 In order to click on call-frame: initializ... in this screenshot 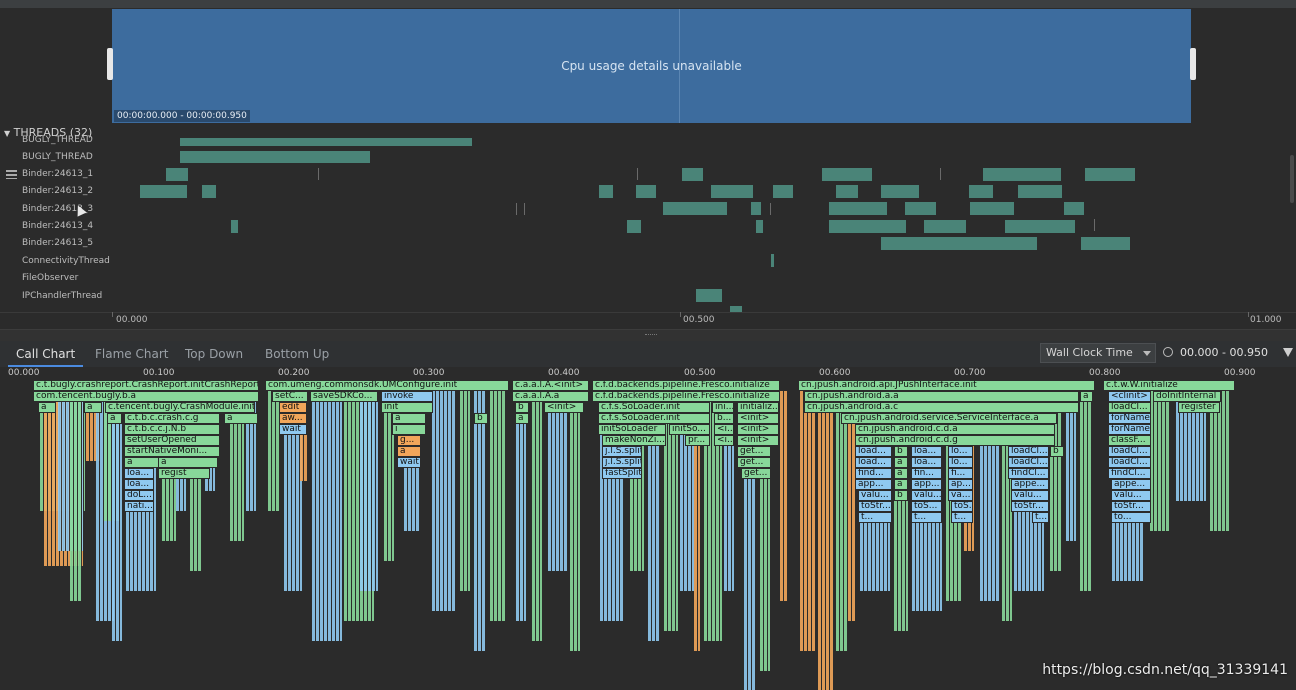, I will do `click(758, 407)`.